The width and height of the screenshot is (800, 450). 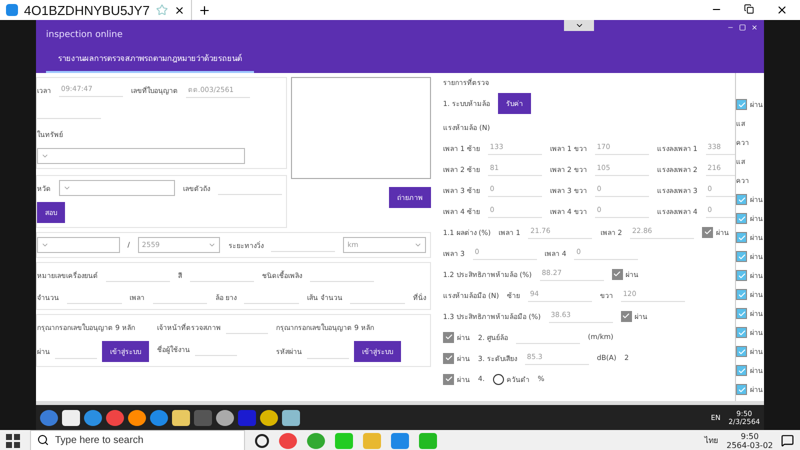 I want to click on clock-time: 9:50, so click(x=749, y=436).